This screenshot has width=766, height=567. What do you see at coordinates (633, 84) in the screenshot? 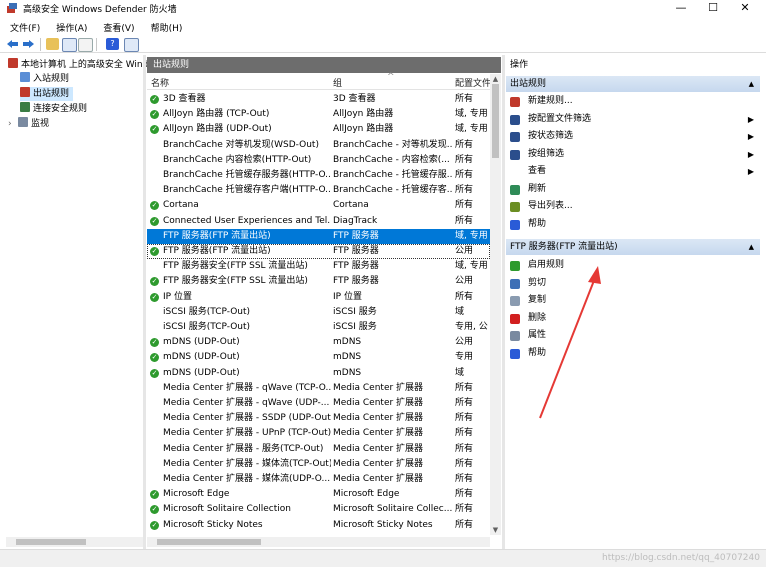
I see `section-outbound-rules: 出站规则 ▲` at bounding box center [633, 84].